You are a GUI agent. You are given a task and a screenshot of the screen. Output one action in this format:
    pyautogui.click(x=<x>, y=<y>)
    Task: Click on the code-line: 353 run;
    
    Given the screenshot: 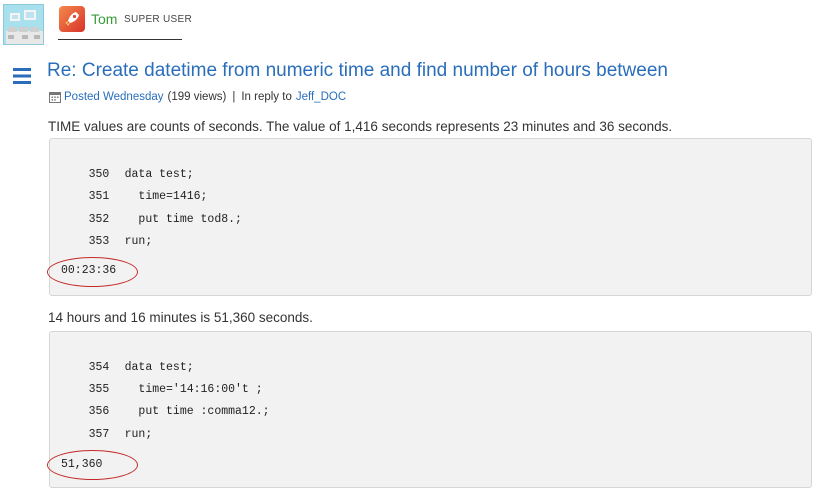 What is the action you would take?
    pyautogui.click(x=107, y=234)
    